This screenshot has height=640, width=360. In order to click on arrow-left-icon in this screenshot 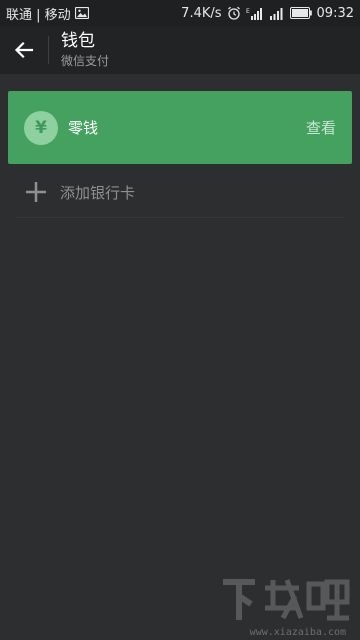, I will do `click(24, 50)`.